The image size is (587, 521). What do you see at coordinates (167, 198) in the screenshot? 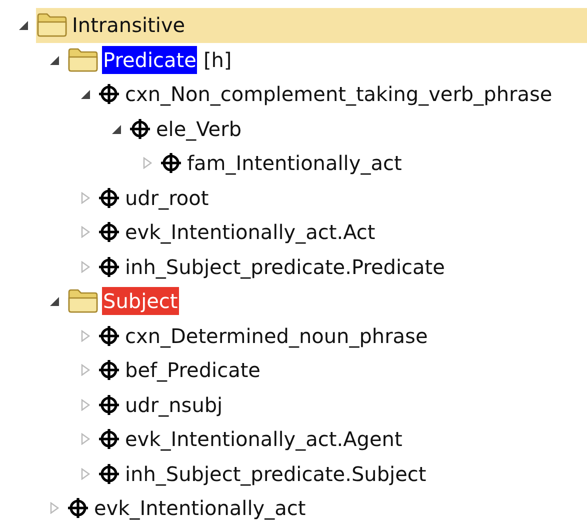
I see `item-label: udr_root` at bounding box center [167, 198].